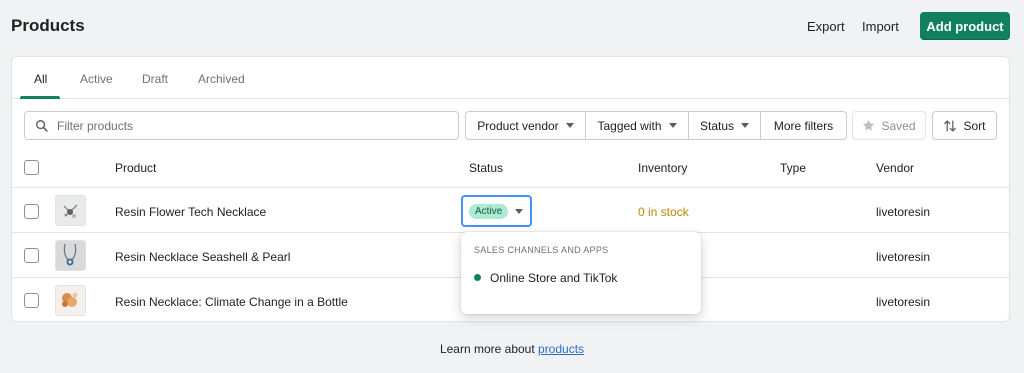 This screenshot has width=1024, height=373. I want to click on header-divider, so click(510, 187).